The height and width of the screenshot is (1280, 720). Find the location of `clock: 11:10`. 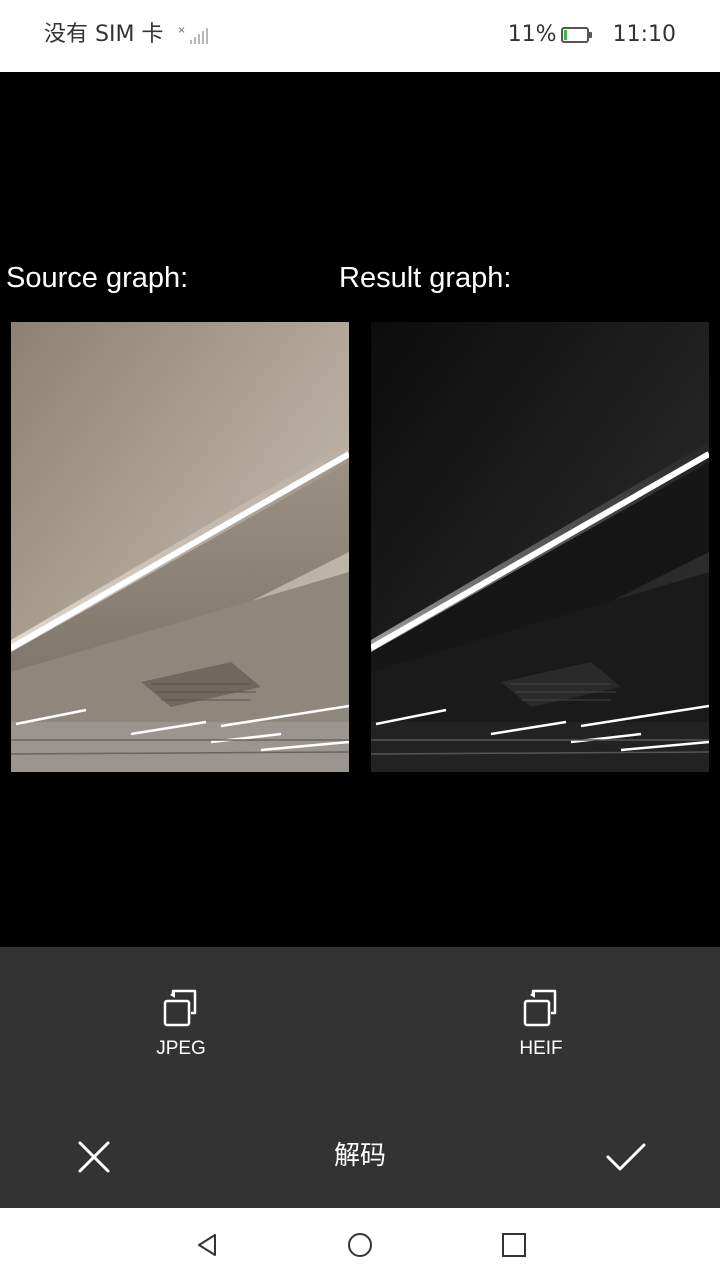

clock: 11:10 is located at coordinates (644, 34).